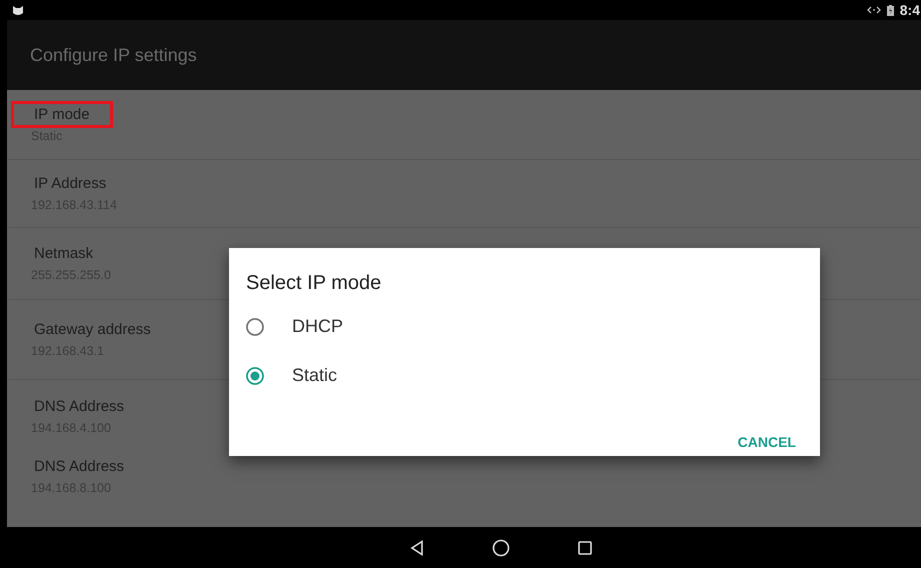  Describe the element at coordinates (92, 330) in the screenshot. I see `setting-title: Gateway address` at that location.